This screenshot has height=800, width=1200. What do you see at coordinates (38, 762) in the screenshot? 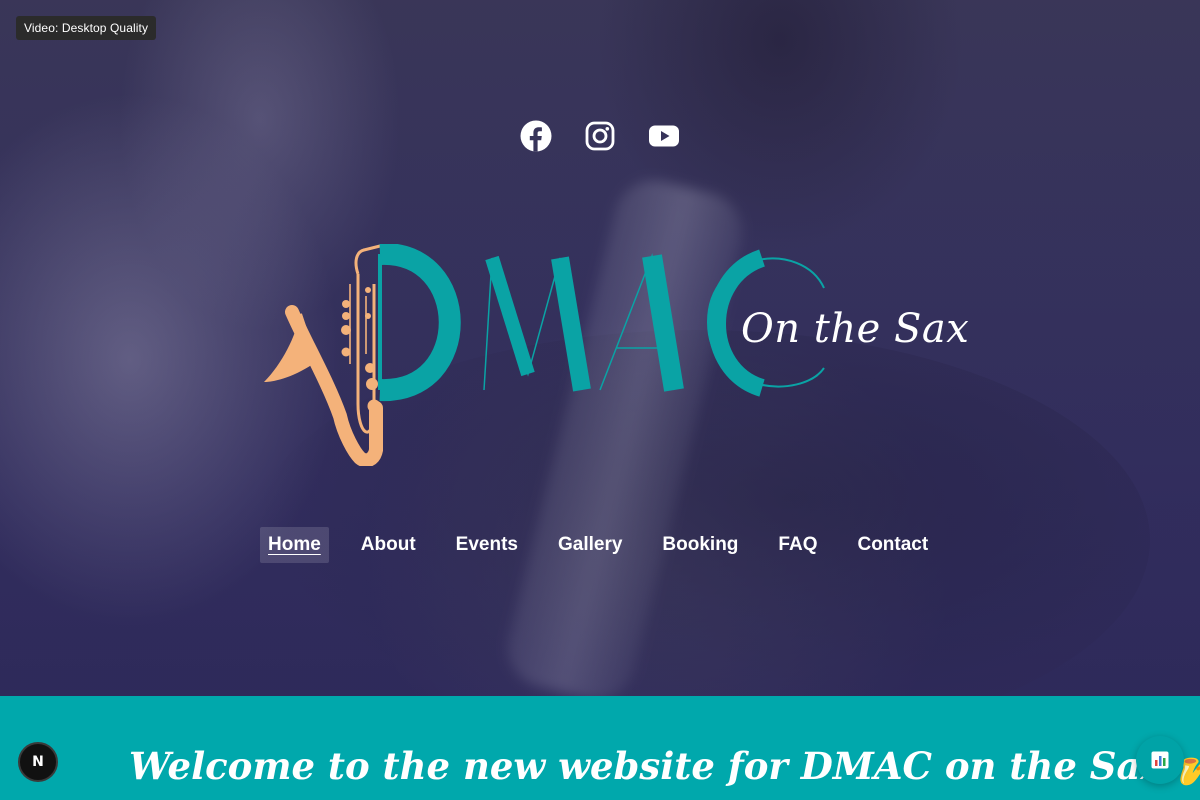
I see `dev-tools-button: N` at bounding box center [38, 762].